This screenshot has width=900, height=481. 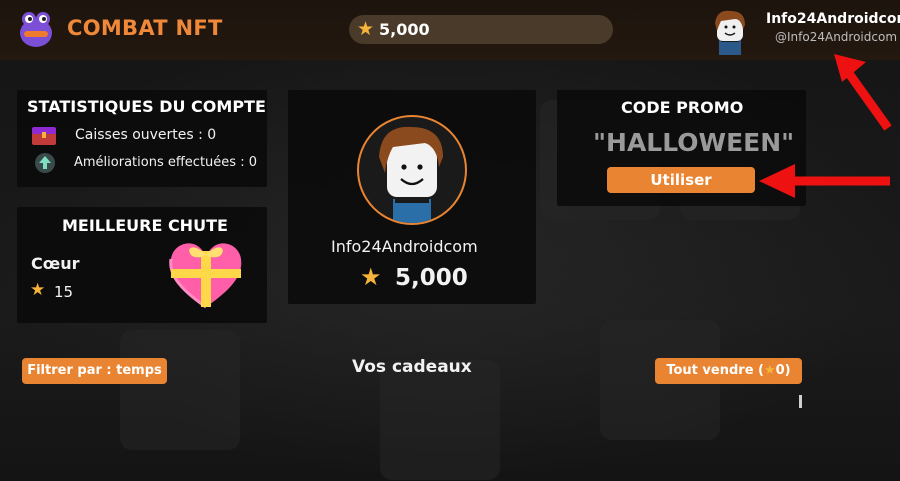 I want to click on frog-mascot-icon, so click(x=36, y=29).